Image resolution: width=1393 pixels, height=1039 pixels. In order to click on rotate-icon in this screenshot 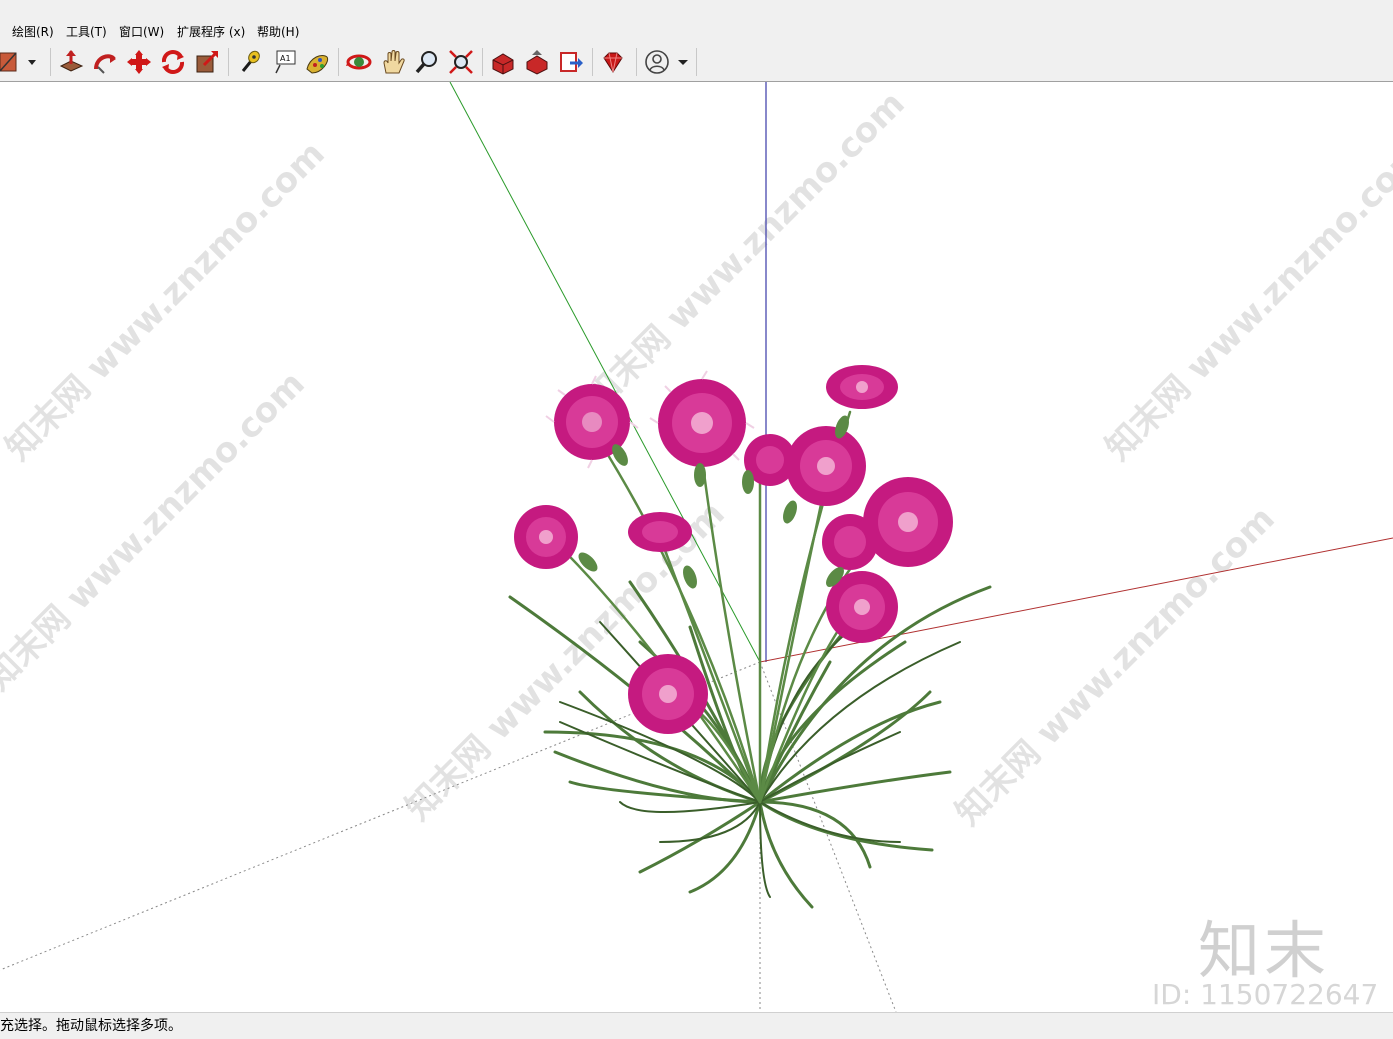, I will do `click(173, 62)`.